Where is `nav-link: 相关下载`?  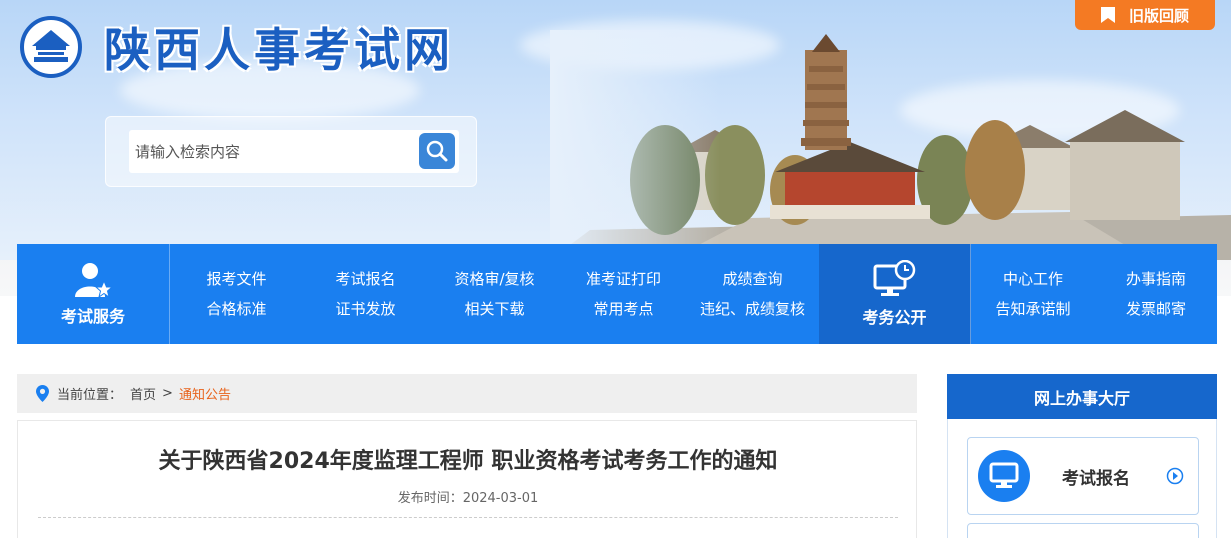 nav-link: 相关下载 is located at coordinates (494, 309).